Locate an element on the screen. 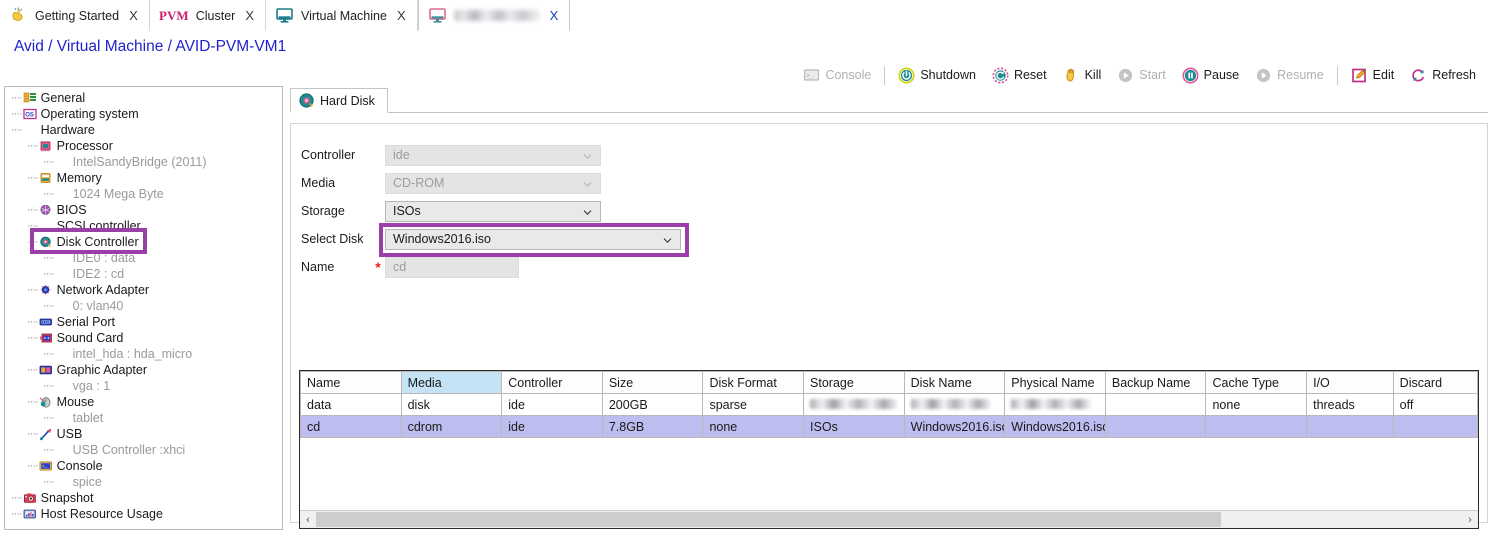  snapshot-icon is located at coordinates (30, 498).